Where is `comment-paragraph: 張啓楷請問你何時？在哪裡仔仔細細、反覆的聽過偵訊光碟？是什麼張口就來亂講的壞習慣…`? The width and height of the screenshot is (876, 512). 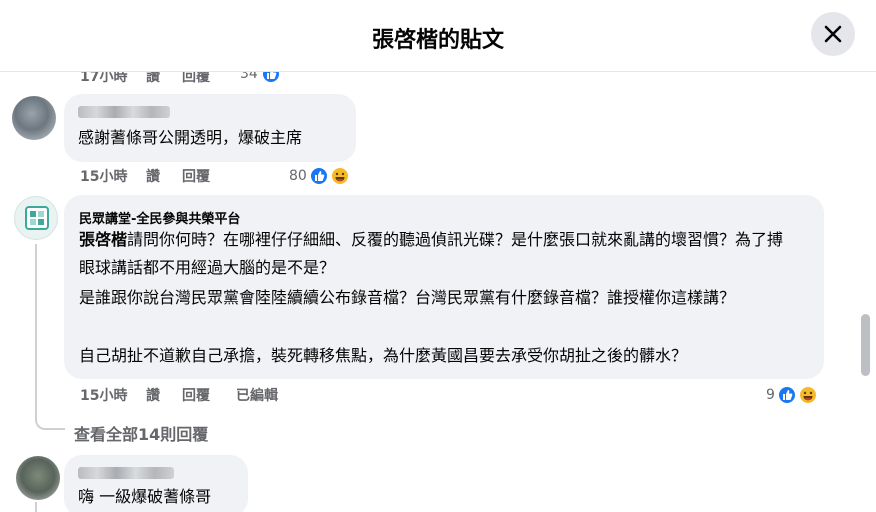
comment-paragraph: 張啓楷請問你何時？在哪裡仔仔細細、反覆的聽過偵訊光碟？是什麼張口就來亂講的壞習慣… is located at coordinates (434, 254).